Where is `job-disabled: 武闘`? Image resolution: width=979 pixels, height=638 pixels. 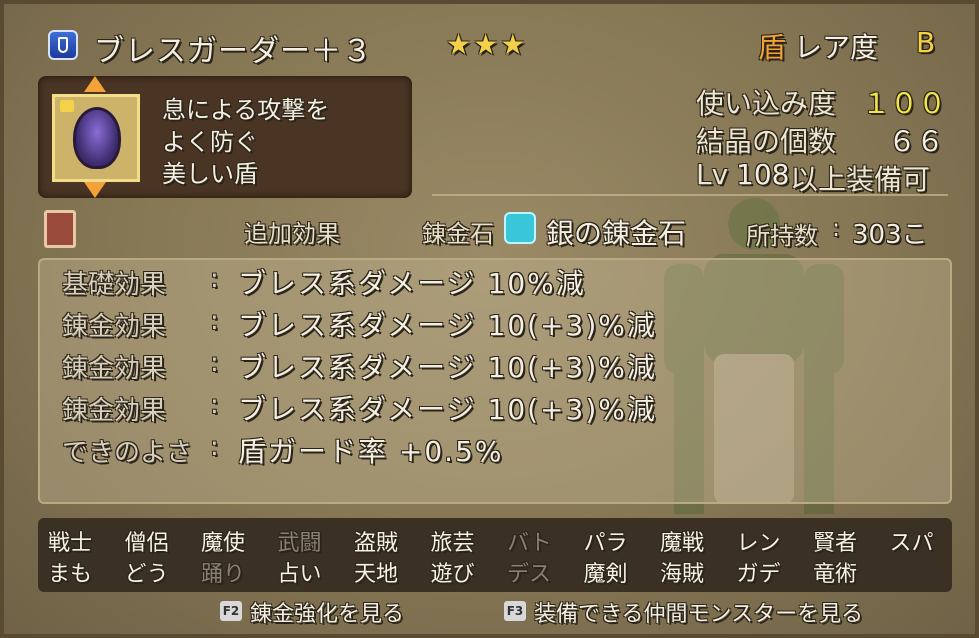
job-disabled: 武闘 is located at coordinates (299, 543).